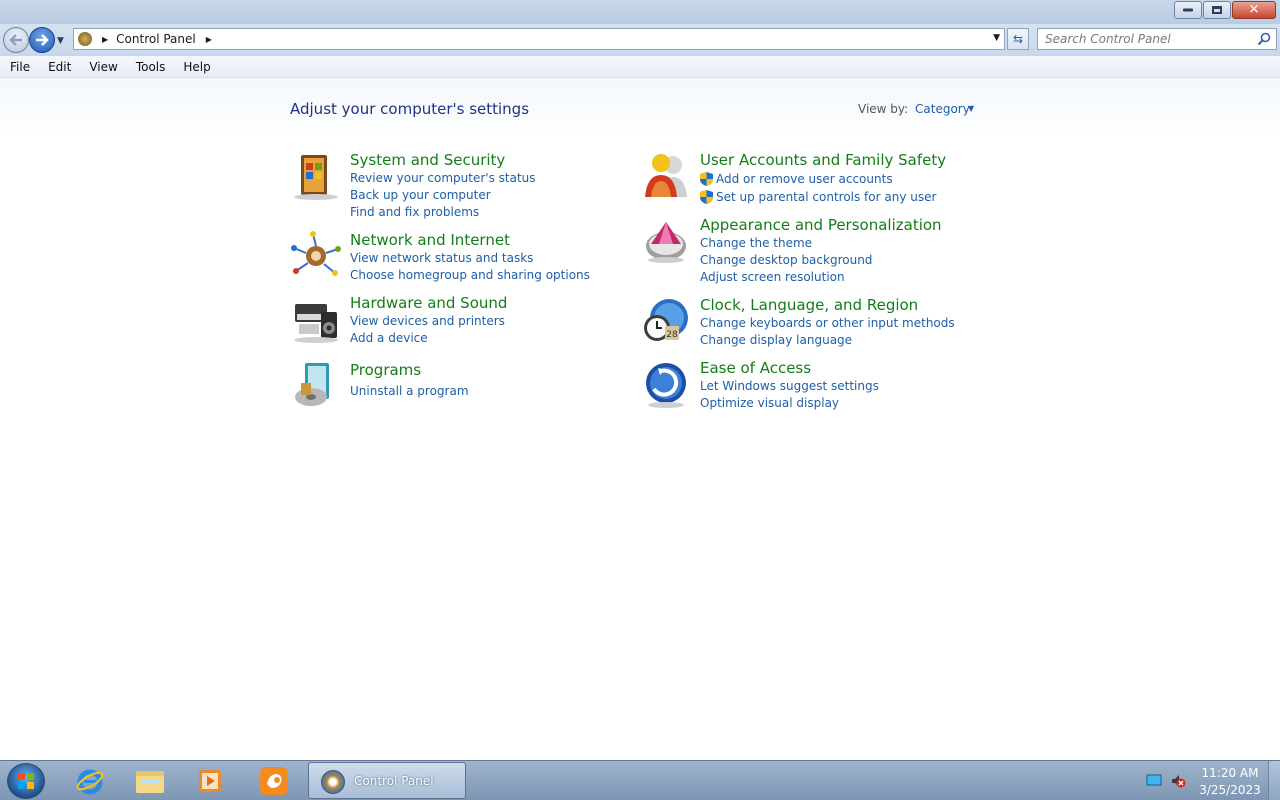 The width and height of the screenshot is (1280, 800). I want to click on minimize-button, so click(1188, 10).